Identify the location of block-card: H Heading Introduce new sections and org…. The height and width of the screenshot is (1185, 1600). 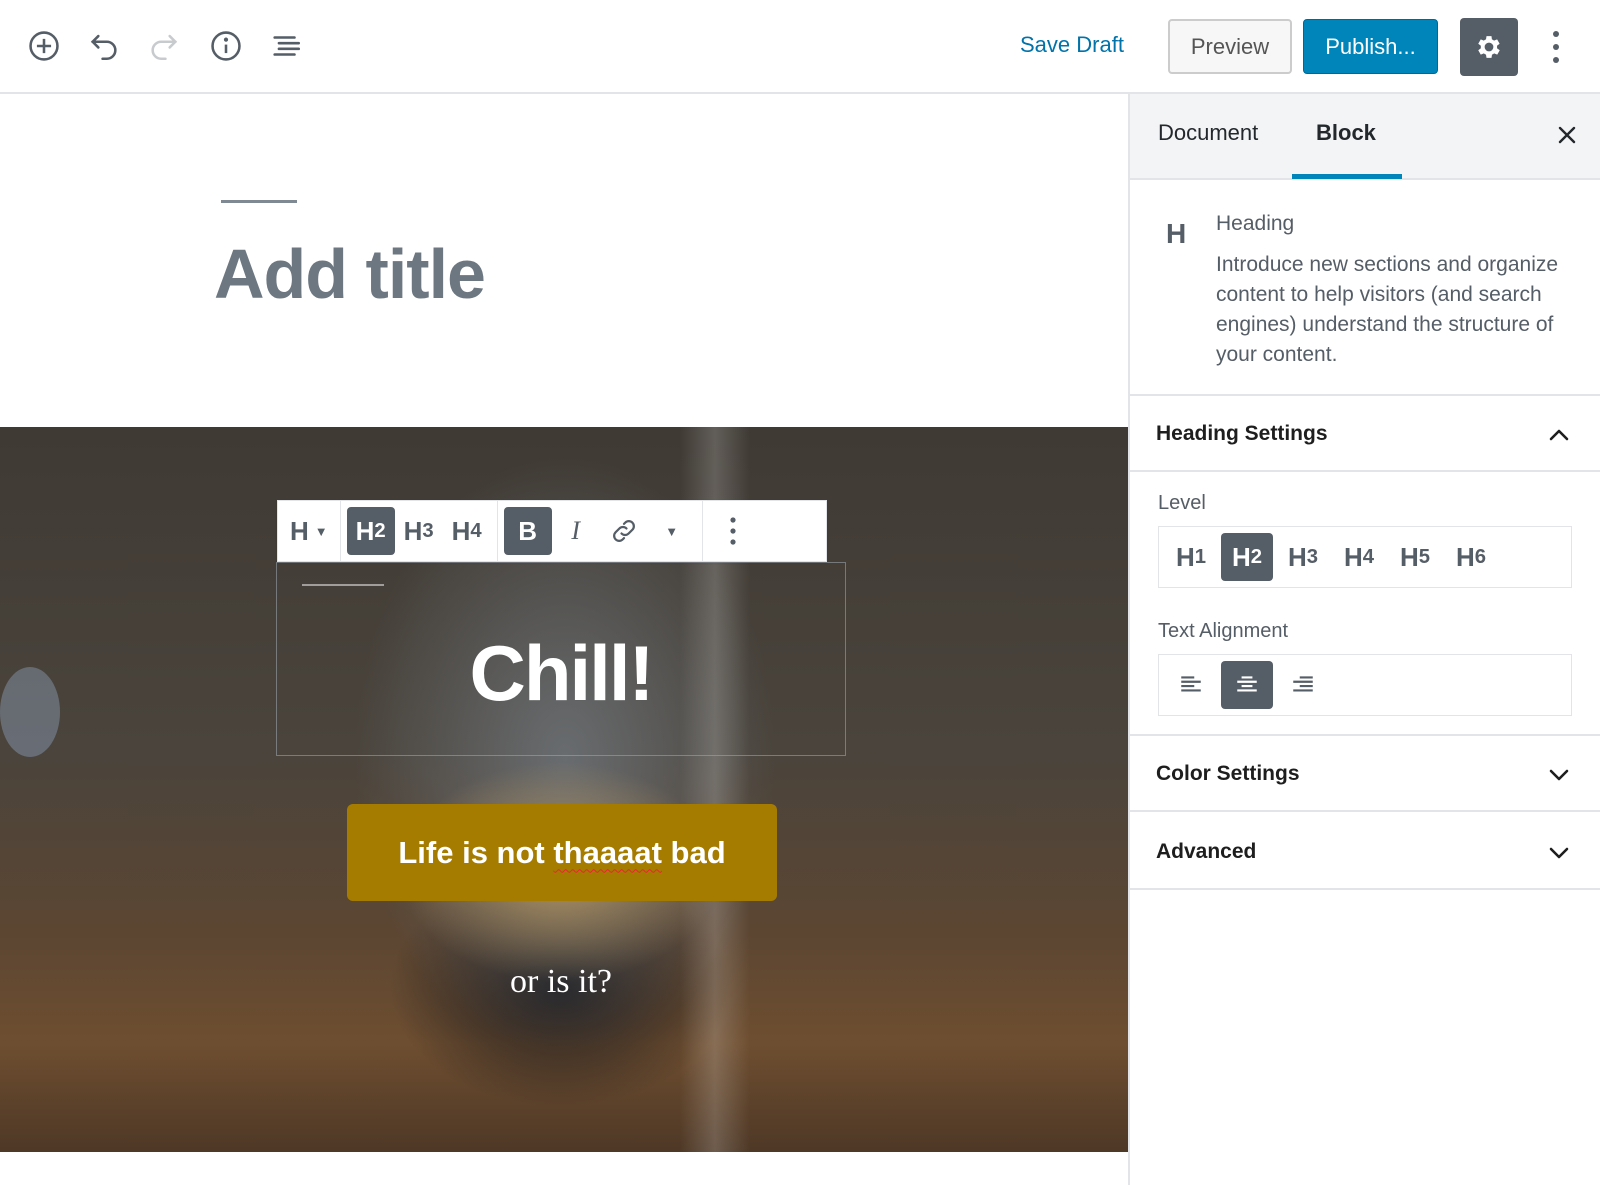
(1365, 289).